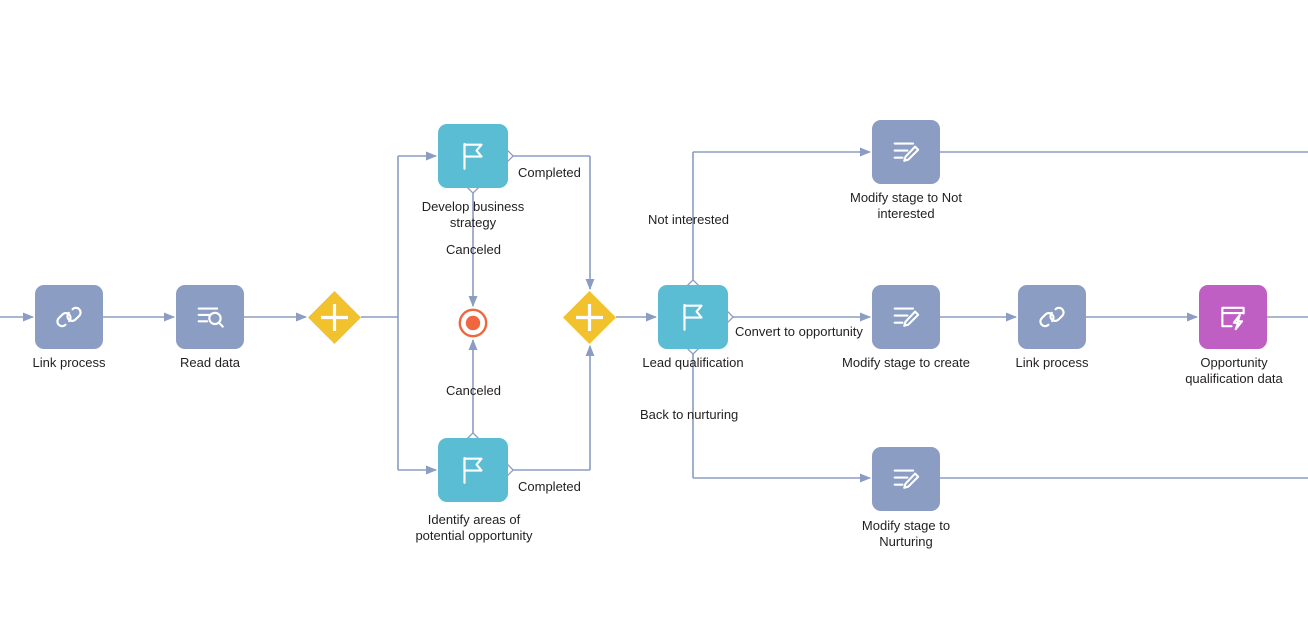 The height and width of the screenshot is (636, 1308). I want to click on node-lead-qualification, so click(693, 317).